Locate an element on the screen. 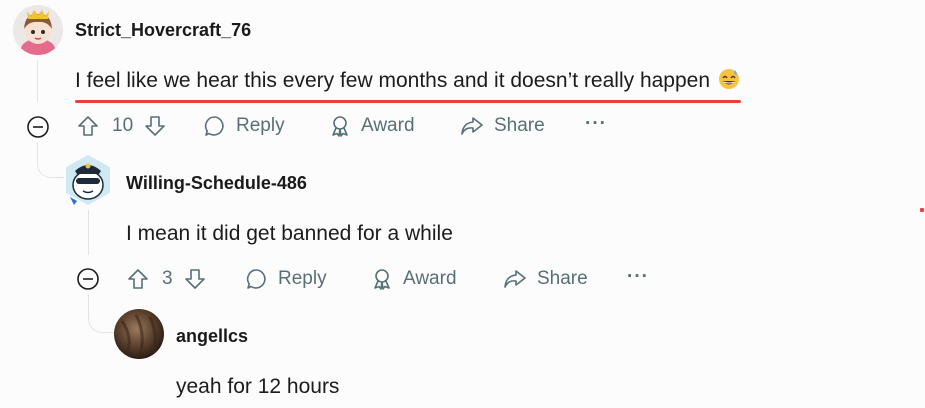  username: angellcs is located at coordinates (212, 336).